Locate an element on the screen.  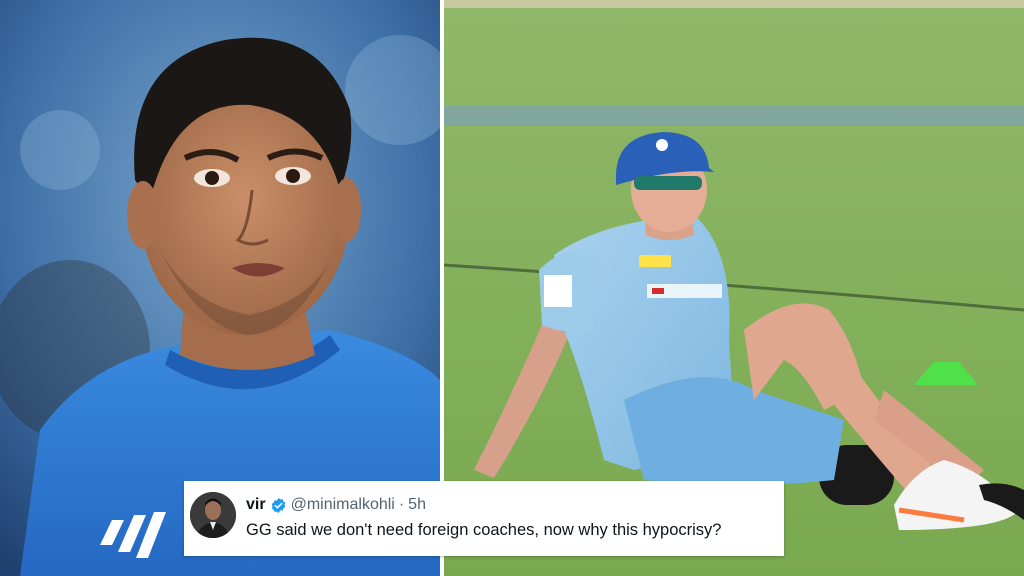
tweet-timestamp: 5h is located at coordinates (417, 505).